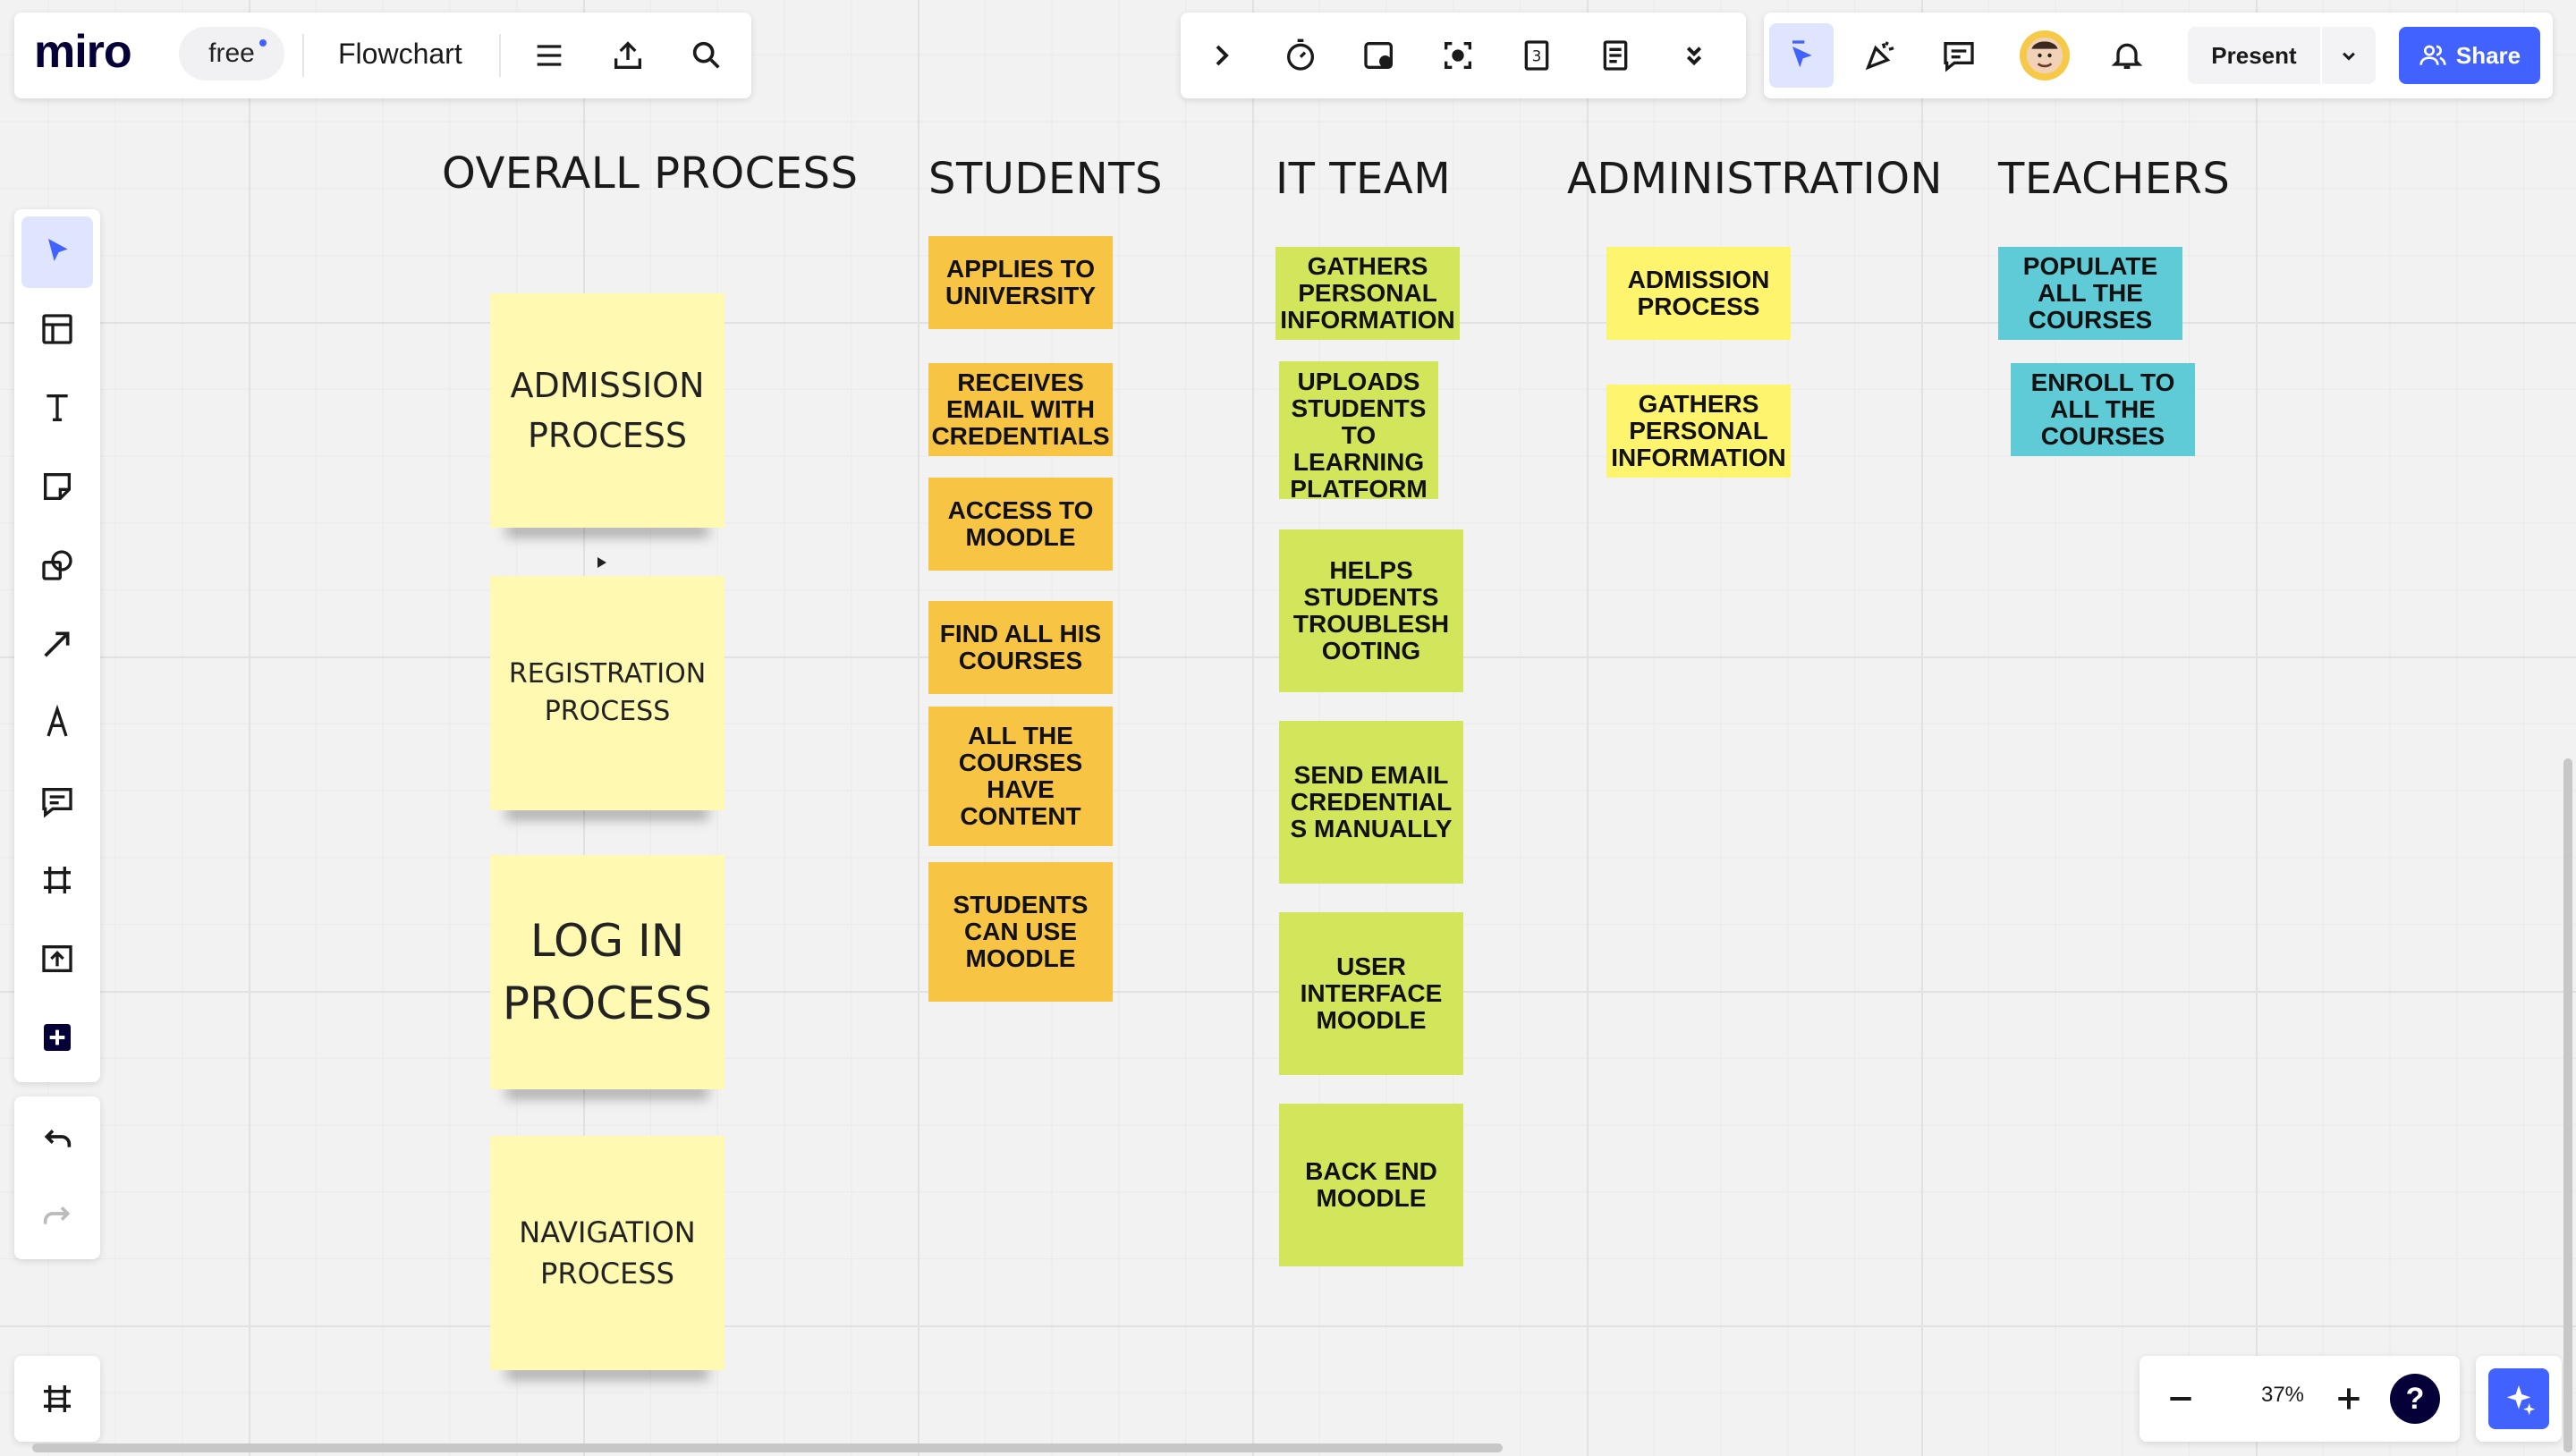  What do you see at coordinates (1371, 610) in the screenshot?
I see `it-team-note: HELPS STUDENTS TROUBLESH OOTING` at bounding box center [1371, 610].